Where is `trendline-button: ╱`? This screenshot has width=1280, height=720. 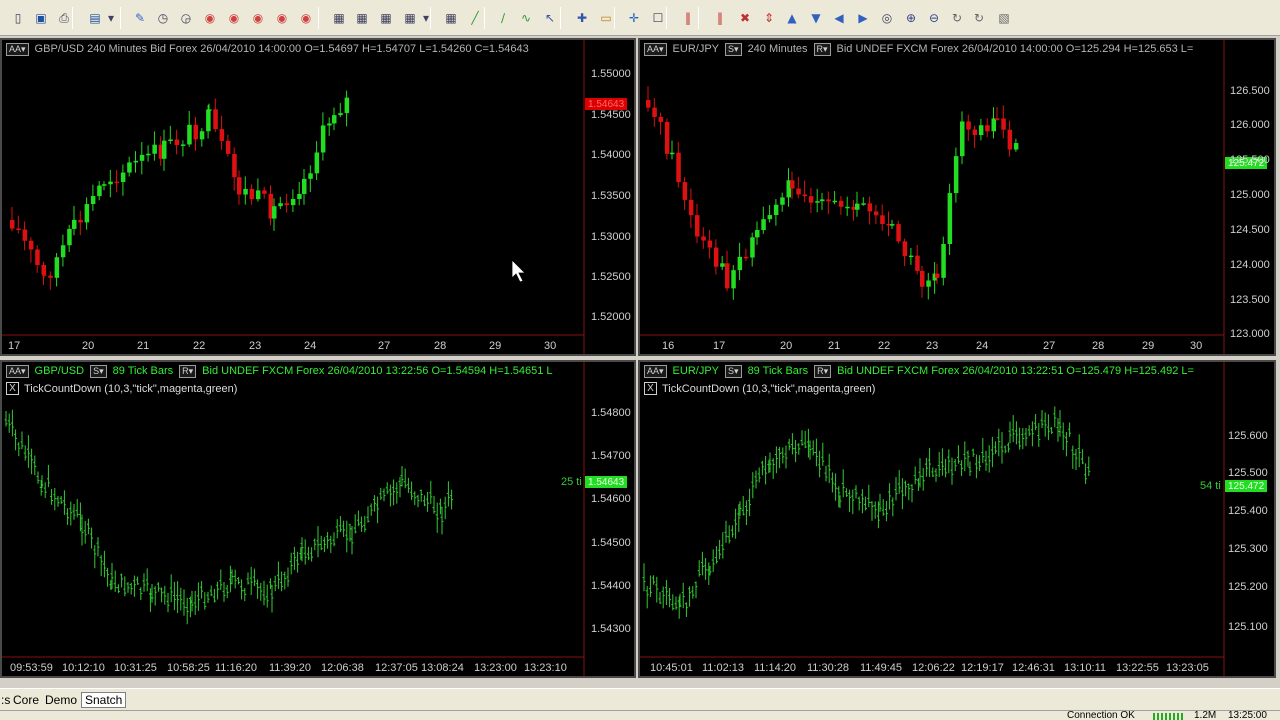
trendline-button: ╱ is located at coordinates (475, 18).